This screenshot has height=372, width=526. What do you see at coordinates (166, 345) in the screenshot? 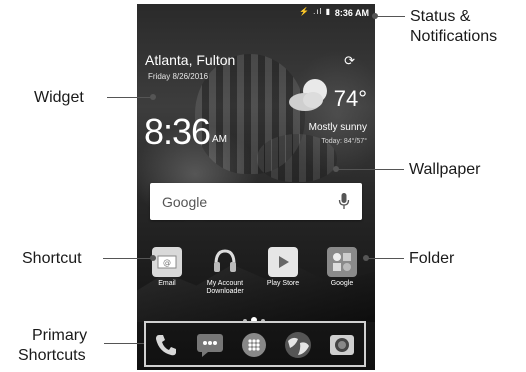
I see `phone-icon` at bounding box center [166, 345].